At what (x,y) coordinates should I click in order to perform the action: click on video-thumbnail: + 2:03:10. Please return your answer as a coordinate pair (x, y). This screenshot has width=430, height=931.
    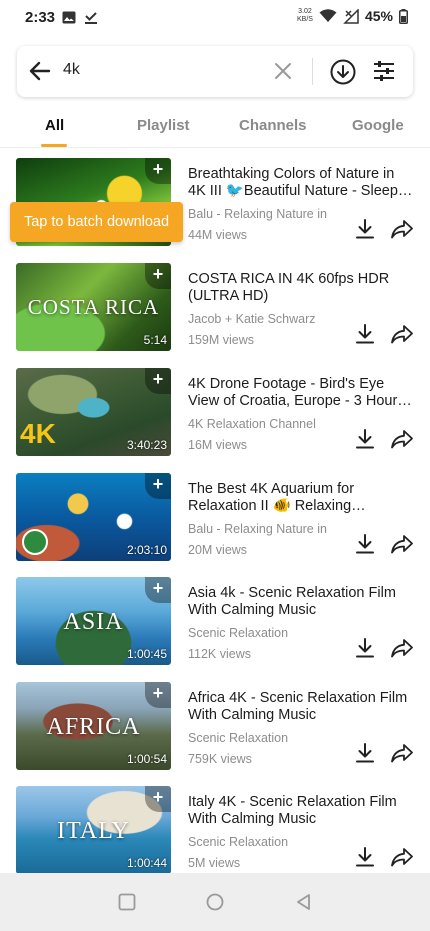
    Looking at the image, I should click on (93, 517).